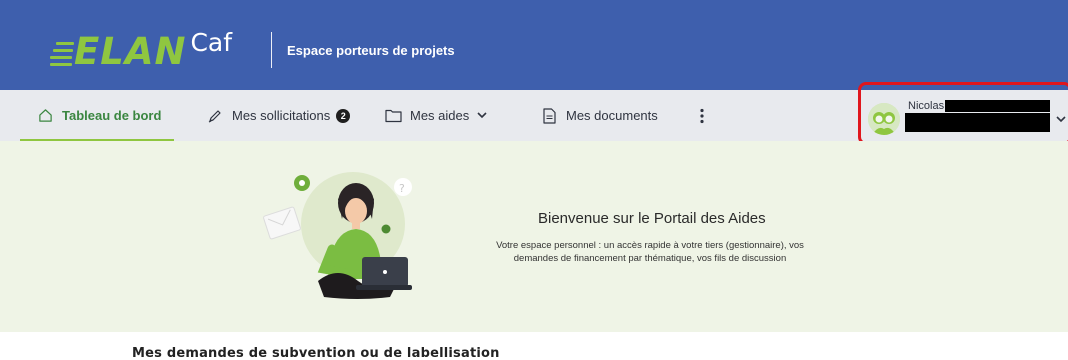  I want to click on welcome-title: Bienvenue sur le Portail des Aides, so click(652, 218).